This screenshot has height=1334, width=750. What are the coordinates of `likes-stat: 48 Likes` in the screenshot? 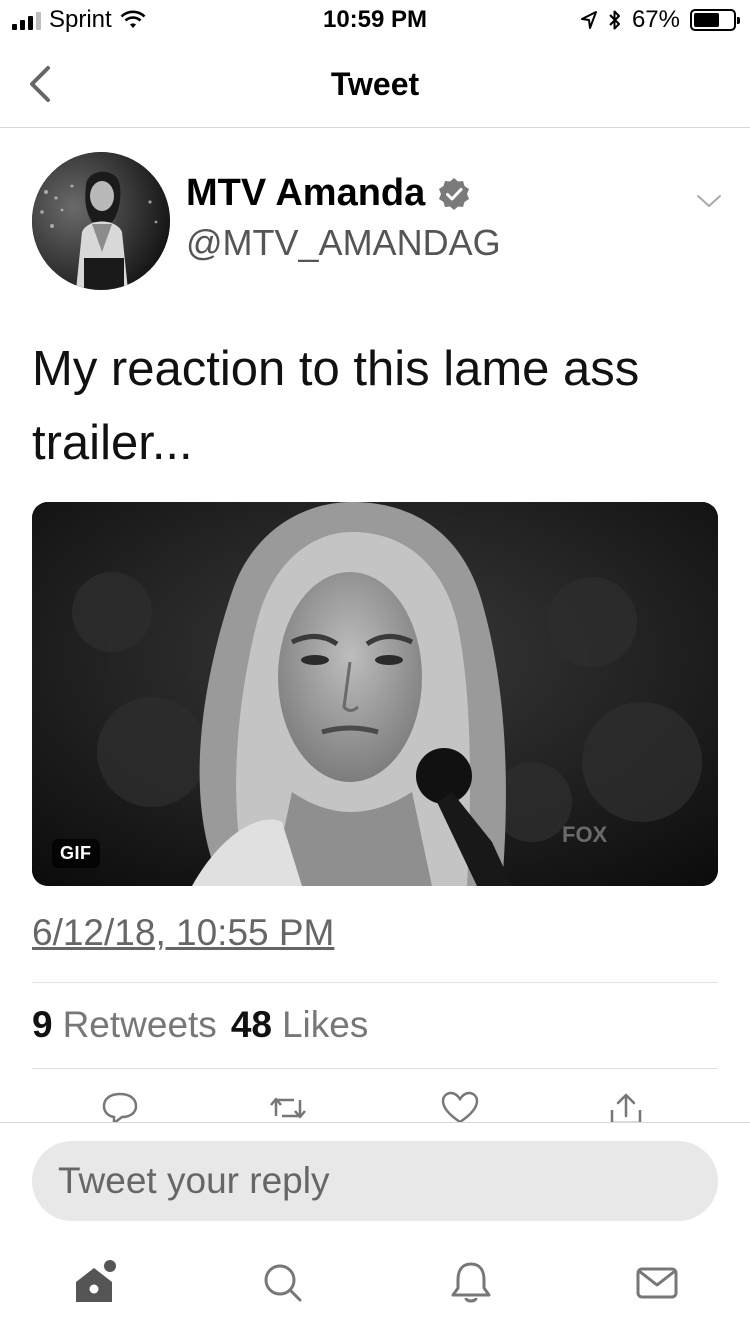 It's located at (300, 1025).